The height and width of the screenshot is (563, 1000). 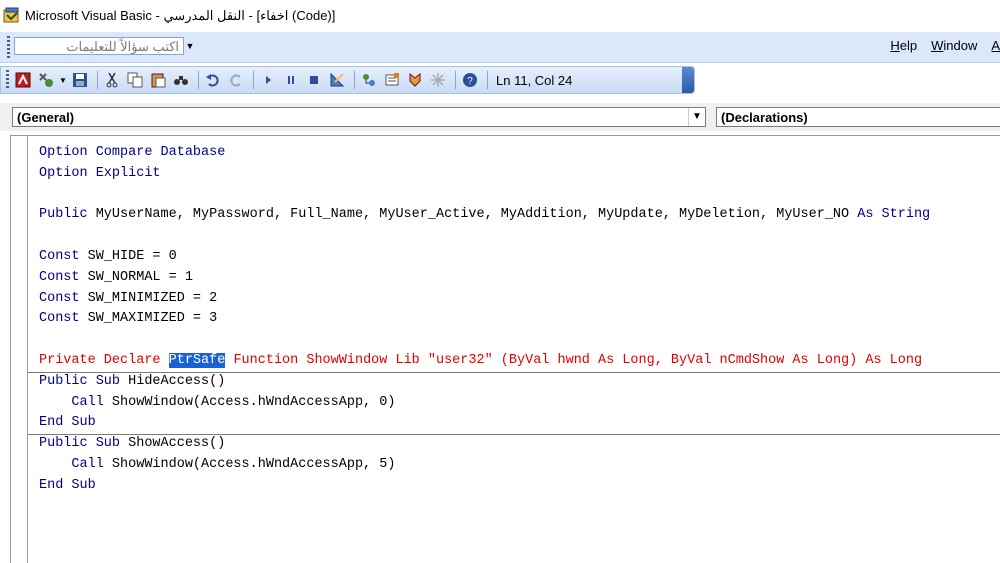 I want to click on code-line: Option Compare Database, so click(x=484, y=153).